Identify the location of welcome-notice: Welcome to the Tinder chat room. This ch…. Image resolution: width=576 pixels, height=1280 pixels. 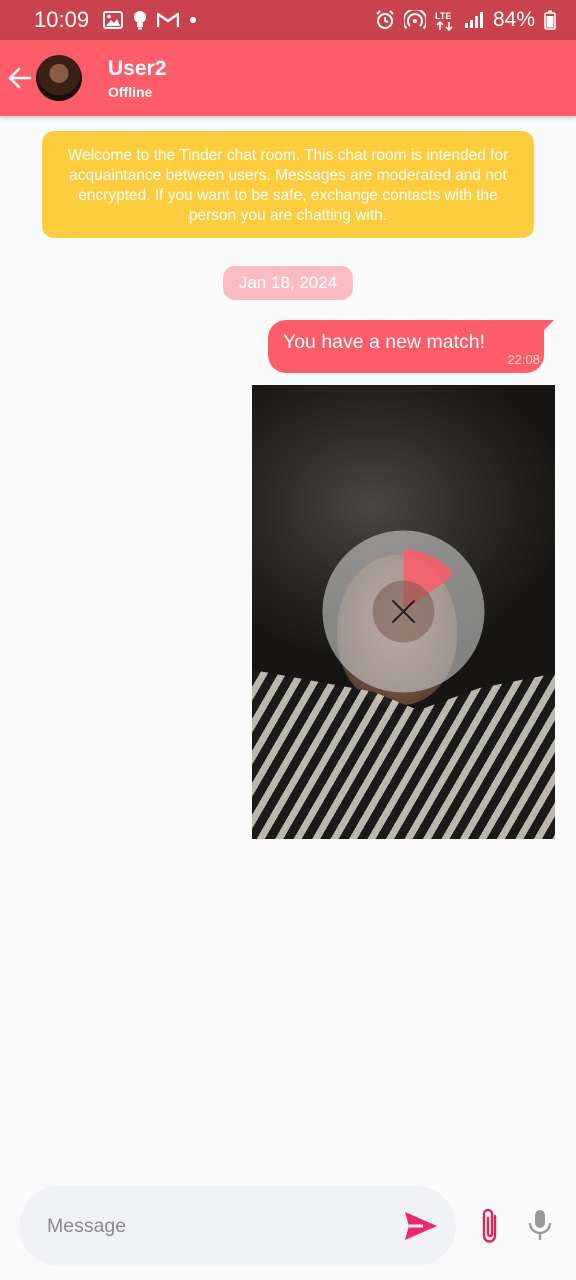
(288, 184).